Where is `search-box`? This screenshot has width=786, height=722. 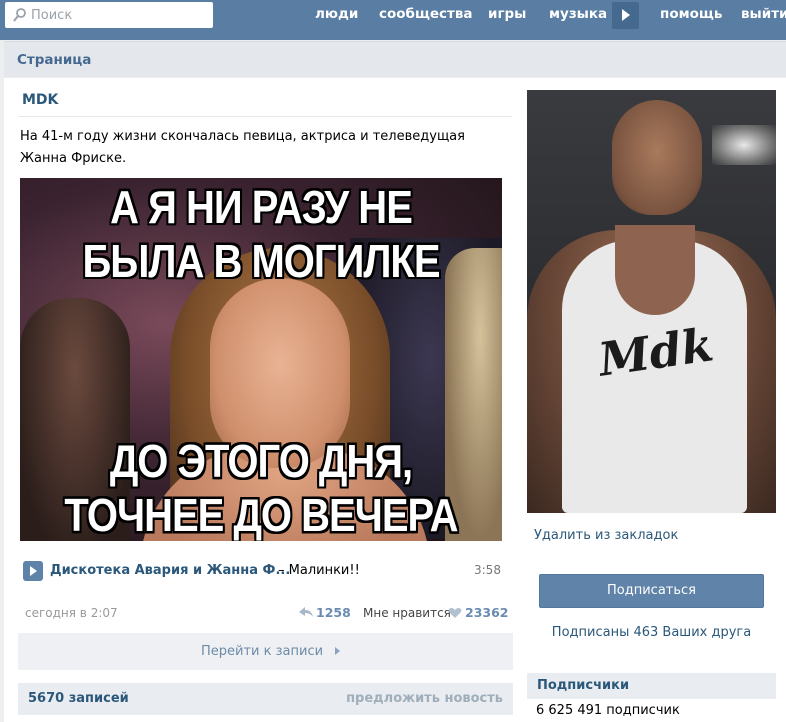
search-box is located at coordinates (109, 15).